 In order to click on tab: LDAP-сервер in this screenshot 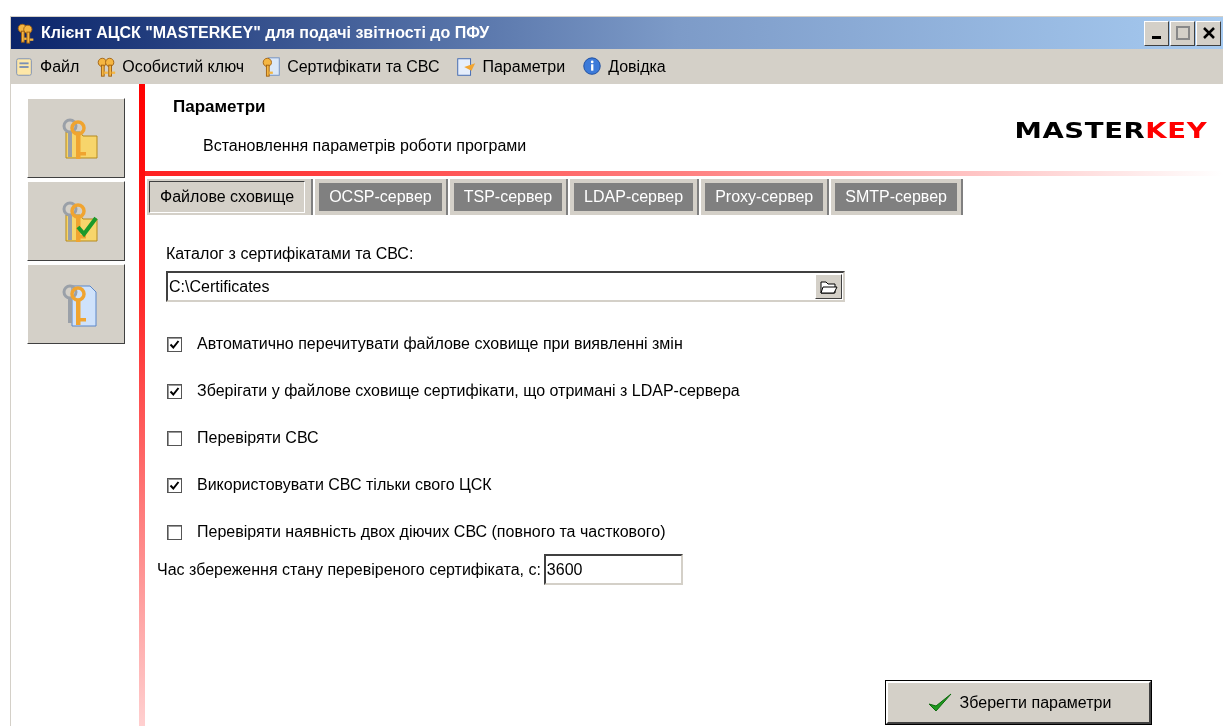, I will do `click(635, 197)`.